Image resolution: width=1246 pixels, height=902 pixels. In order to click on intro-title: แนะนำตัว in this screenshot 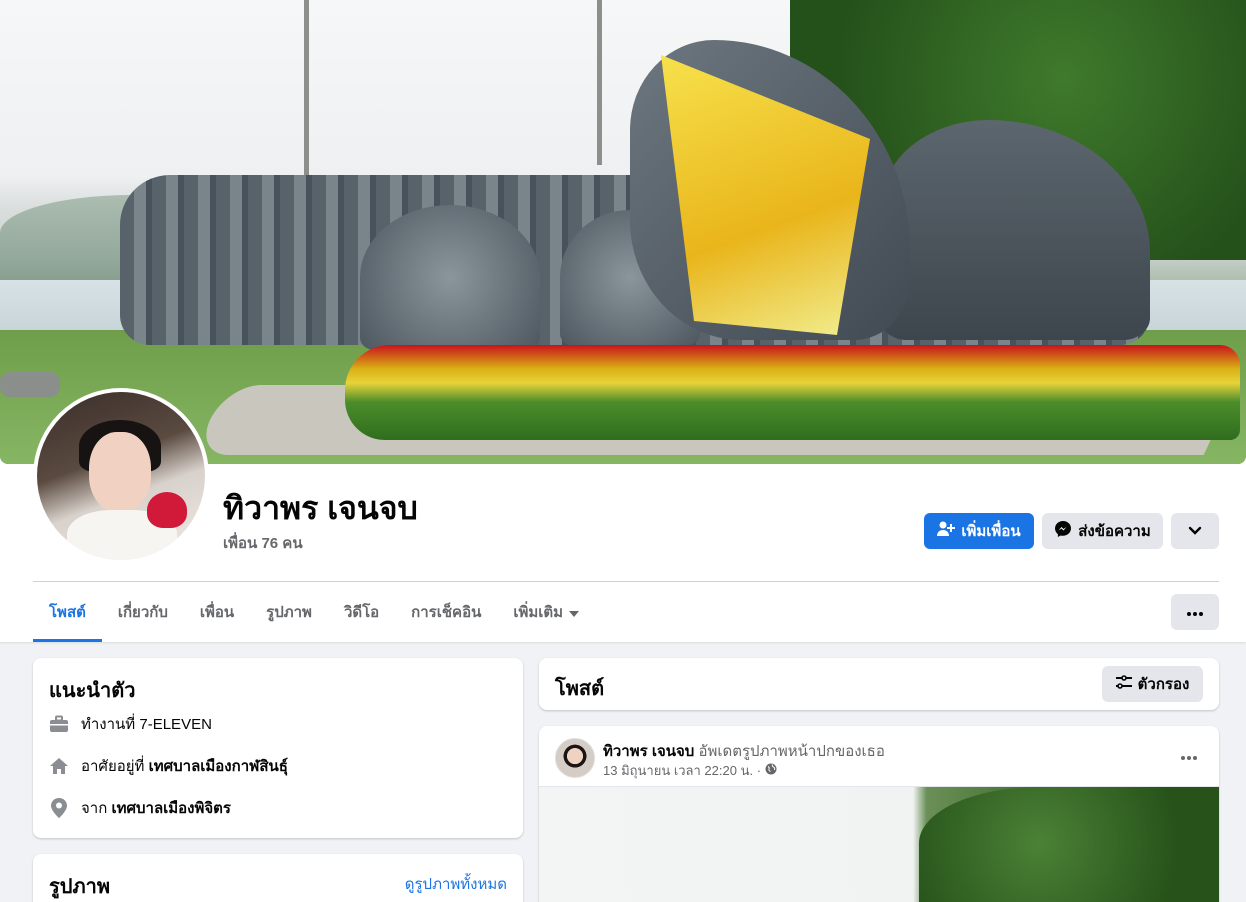, I will do `click(92, 691)`.